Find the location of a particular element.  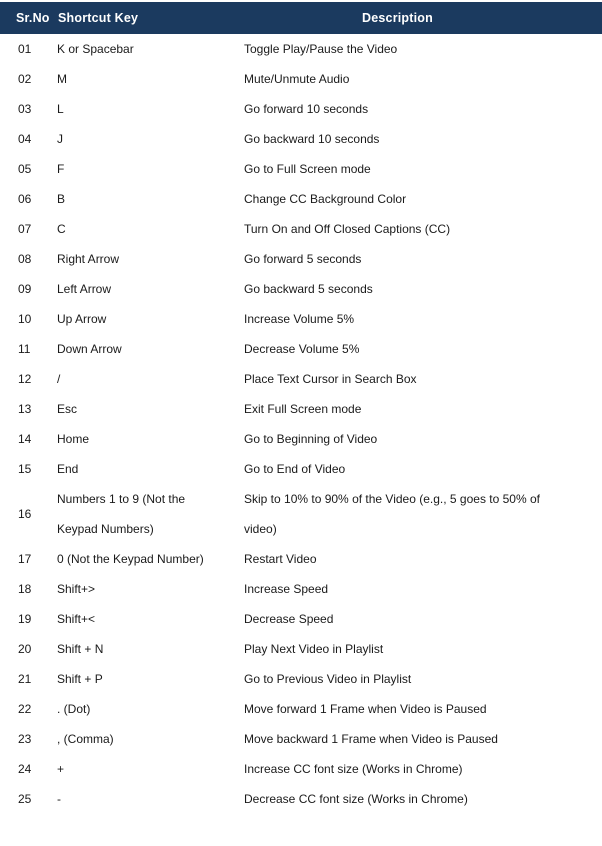

cell-description: Increase Speed is located at coordinates (421, 589).